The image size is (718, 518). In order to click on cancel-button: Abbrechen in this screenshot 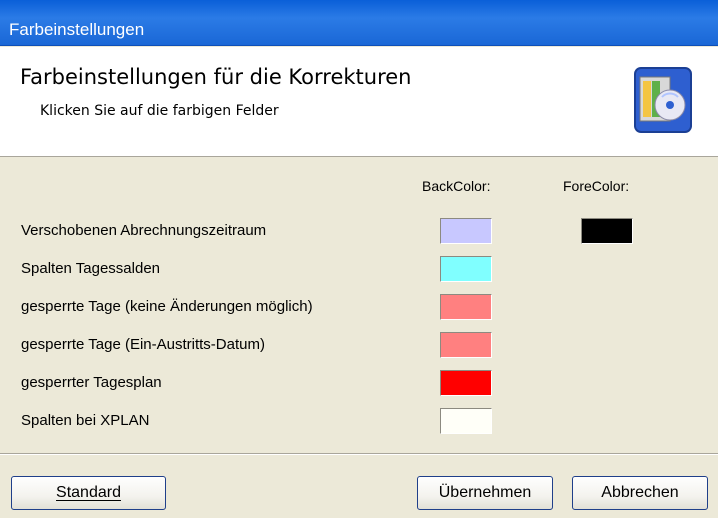, I will do `click(640, 493)`.